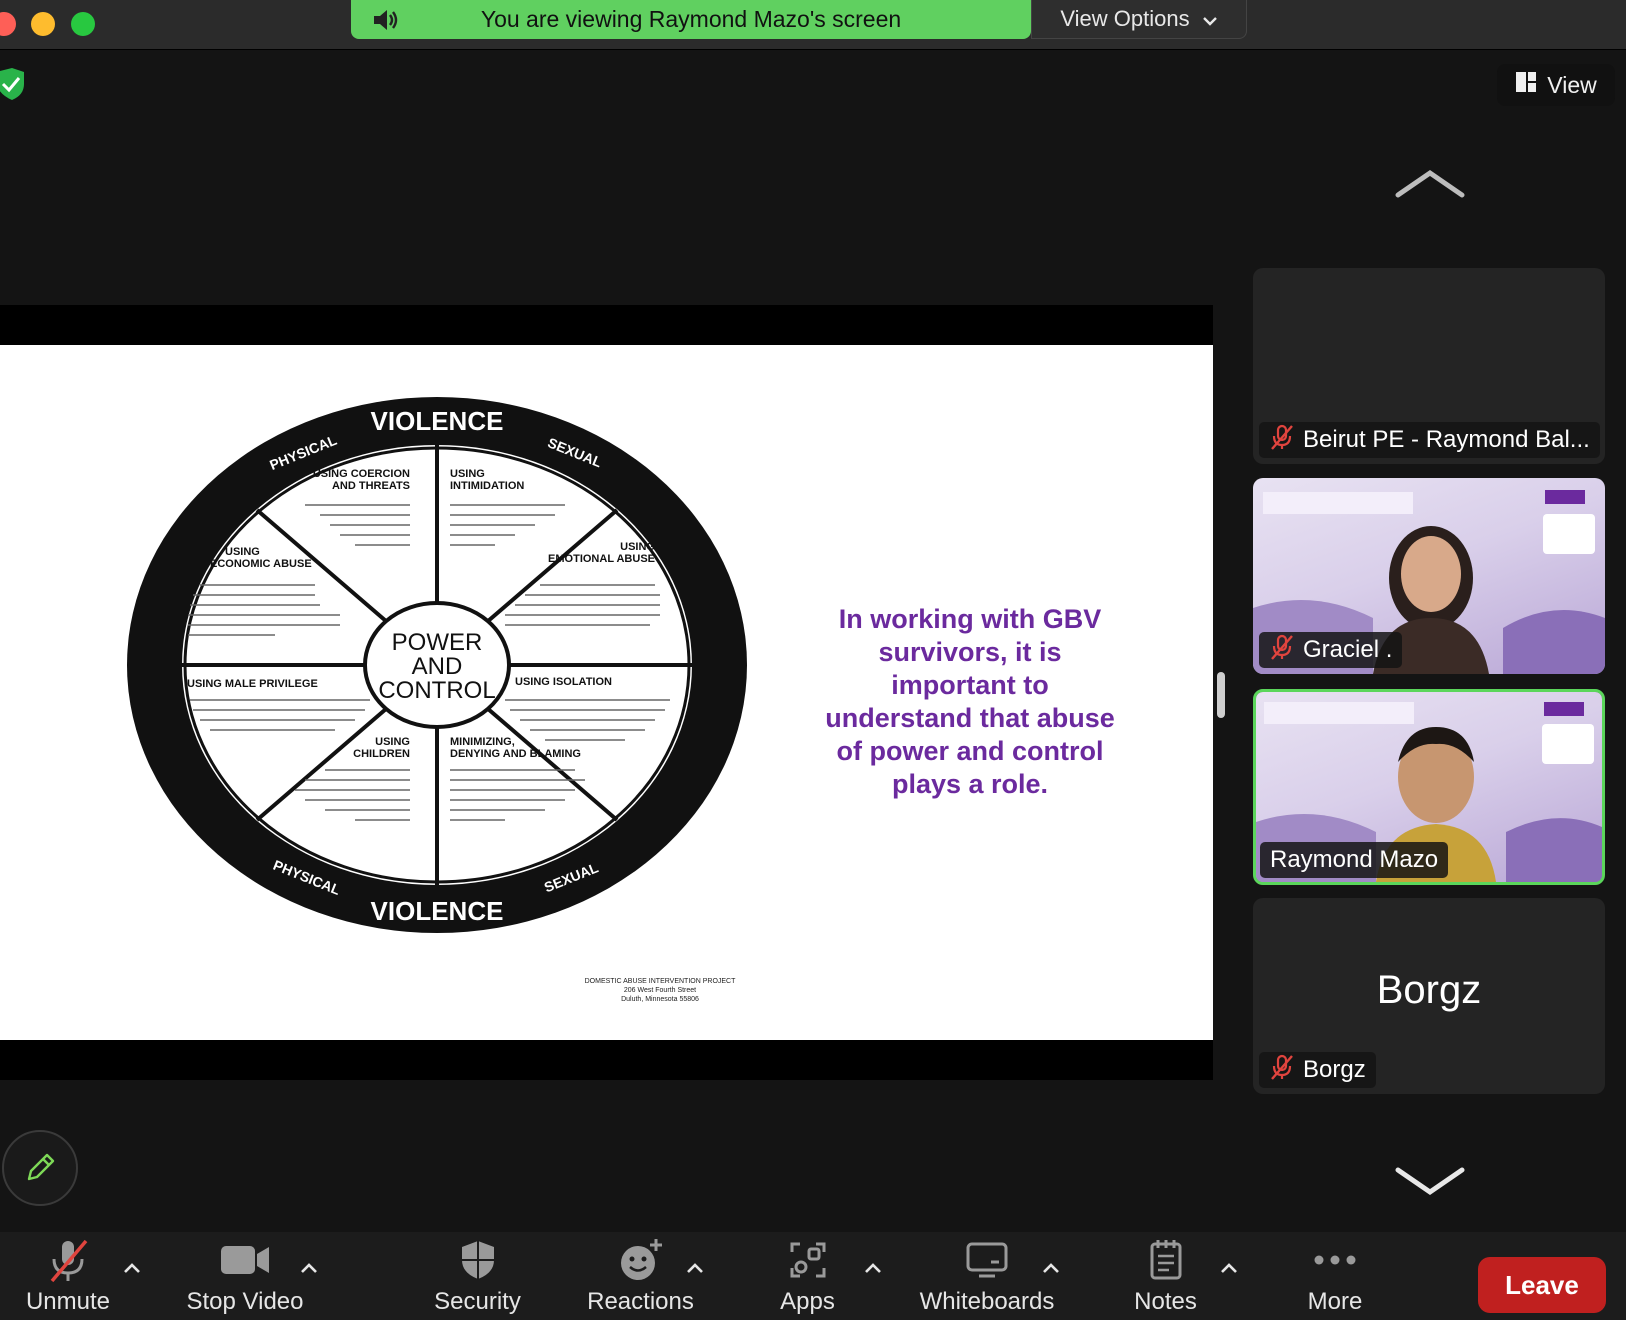  Describe the element at coordinates (1125, 18) in the screenshot. I see `view-options-label: View Options` at that location.